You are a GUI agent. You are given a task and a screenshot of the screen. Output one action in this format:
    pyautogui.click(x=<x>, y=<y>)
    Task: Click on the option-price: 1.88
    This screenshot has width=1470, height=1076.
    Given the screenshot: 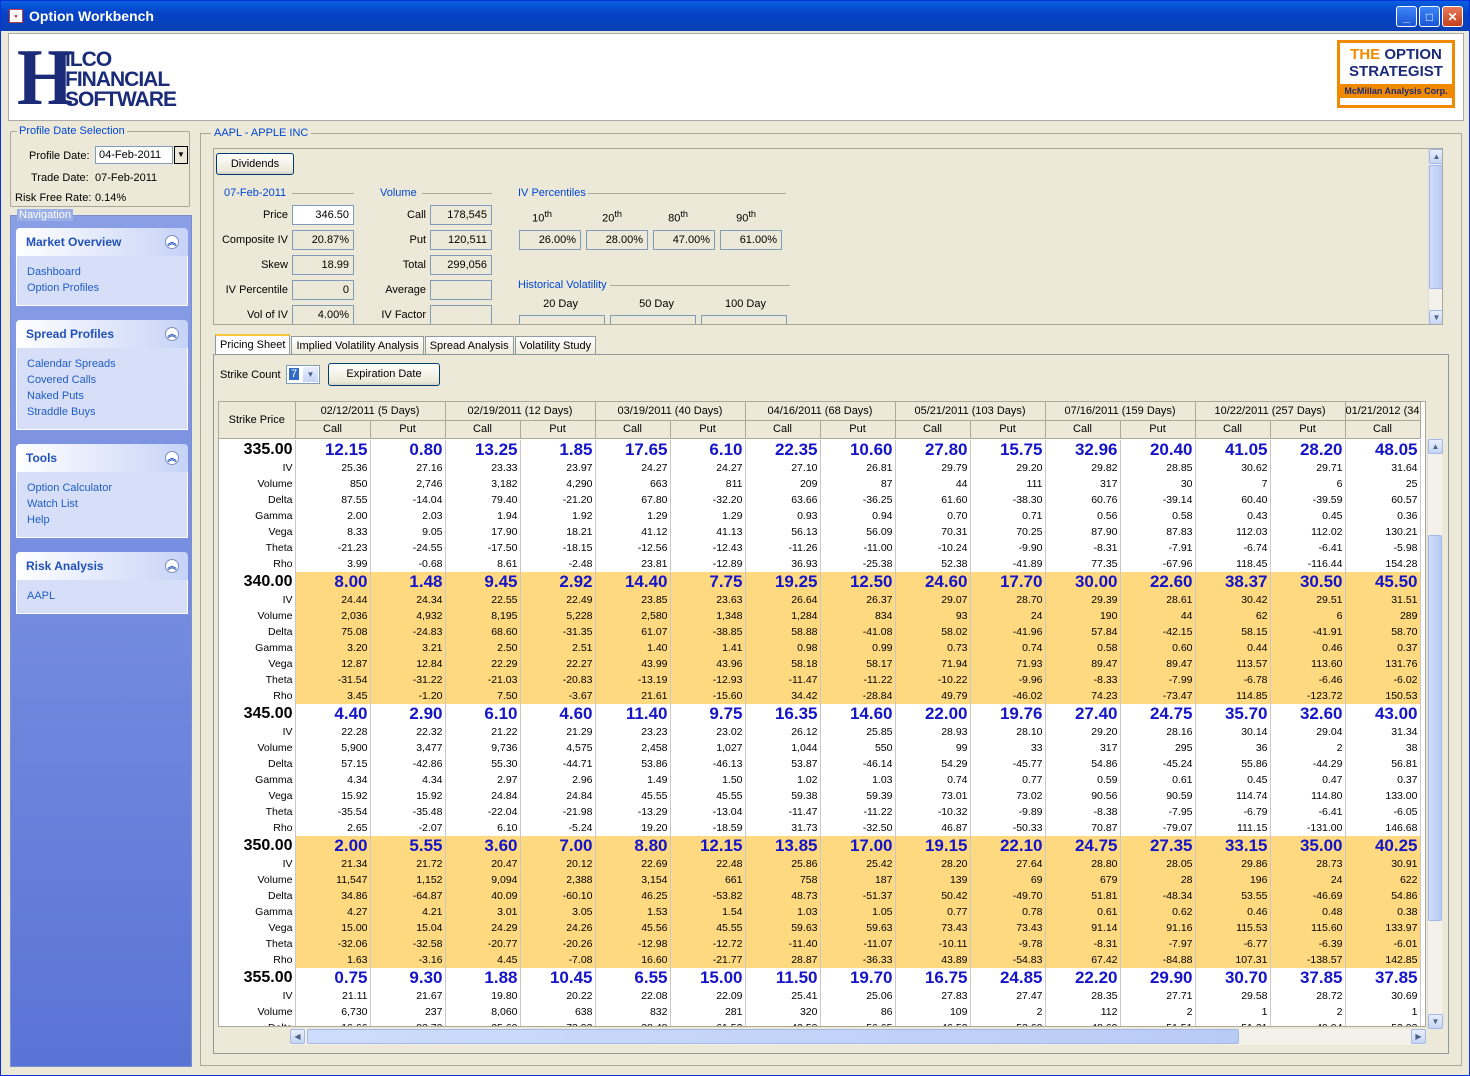 What is the action you would take?
    pyautogui.click(x=483, y=978)
    